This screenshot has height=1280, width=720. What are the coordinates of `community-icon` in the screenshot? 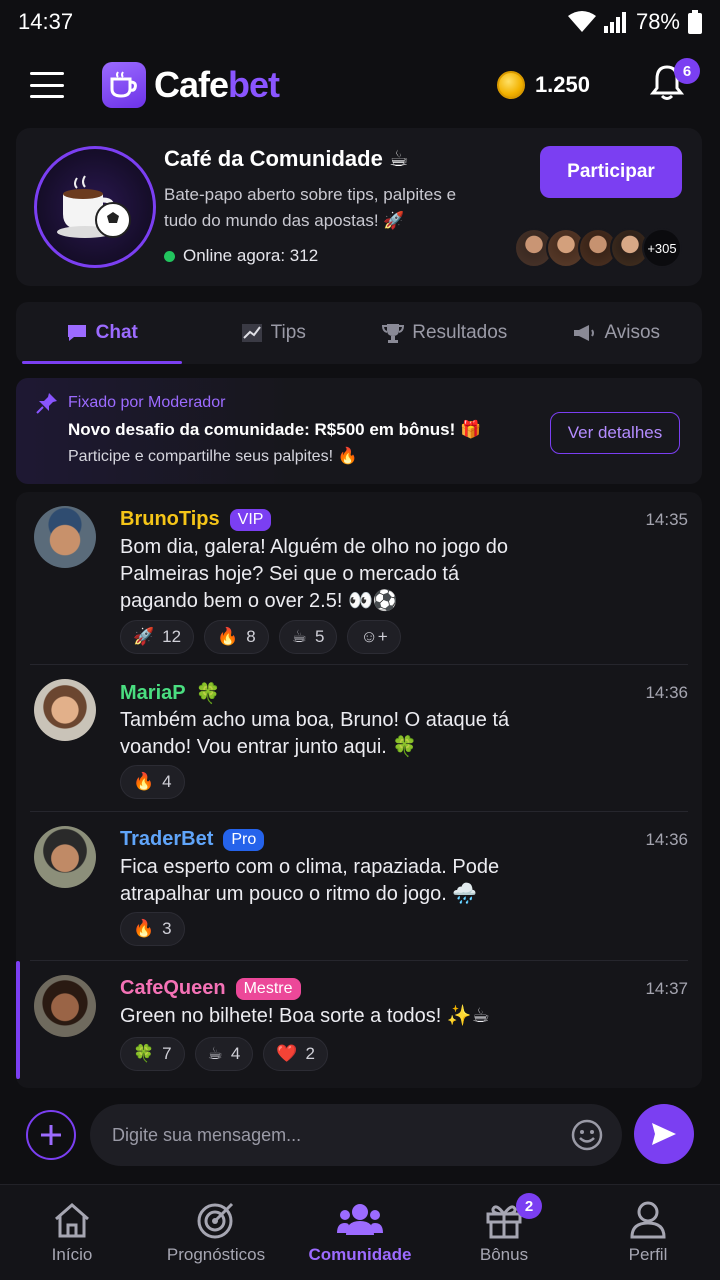 It's located at (360, 1219).